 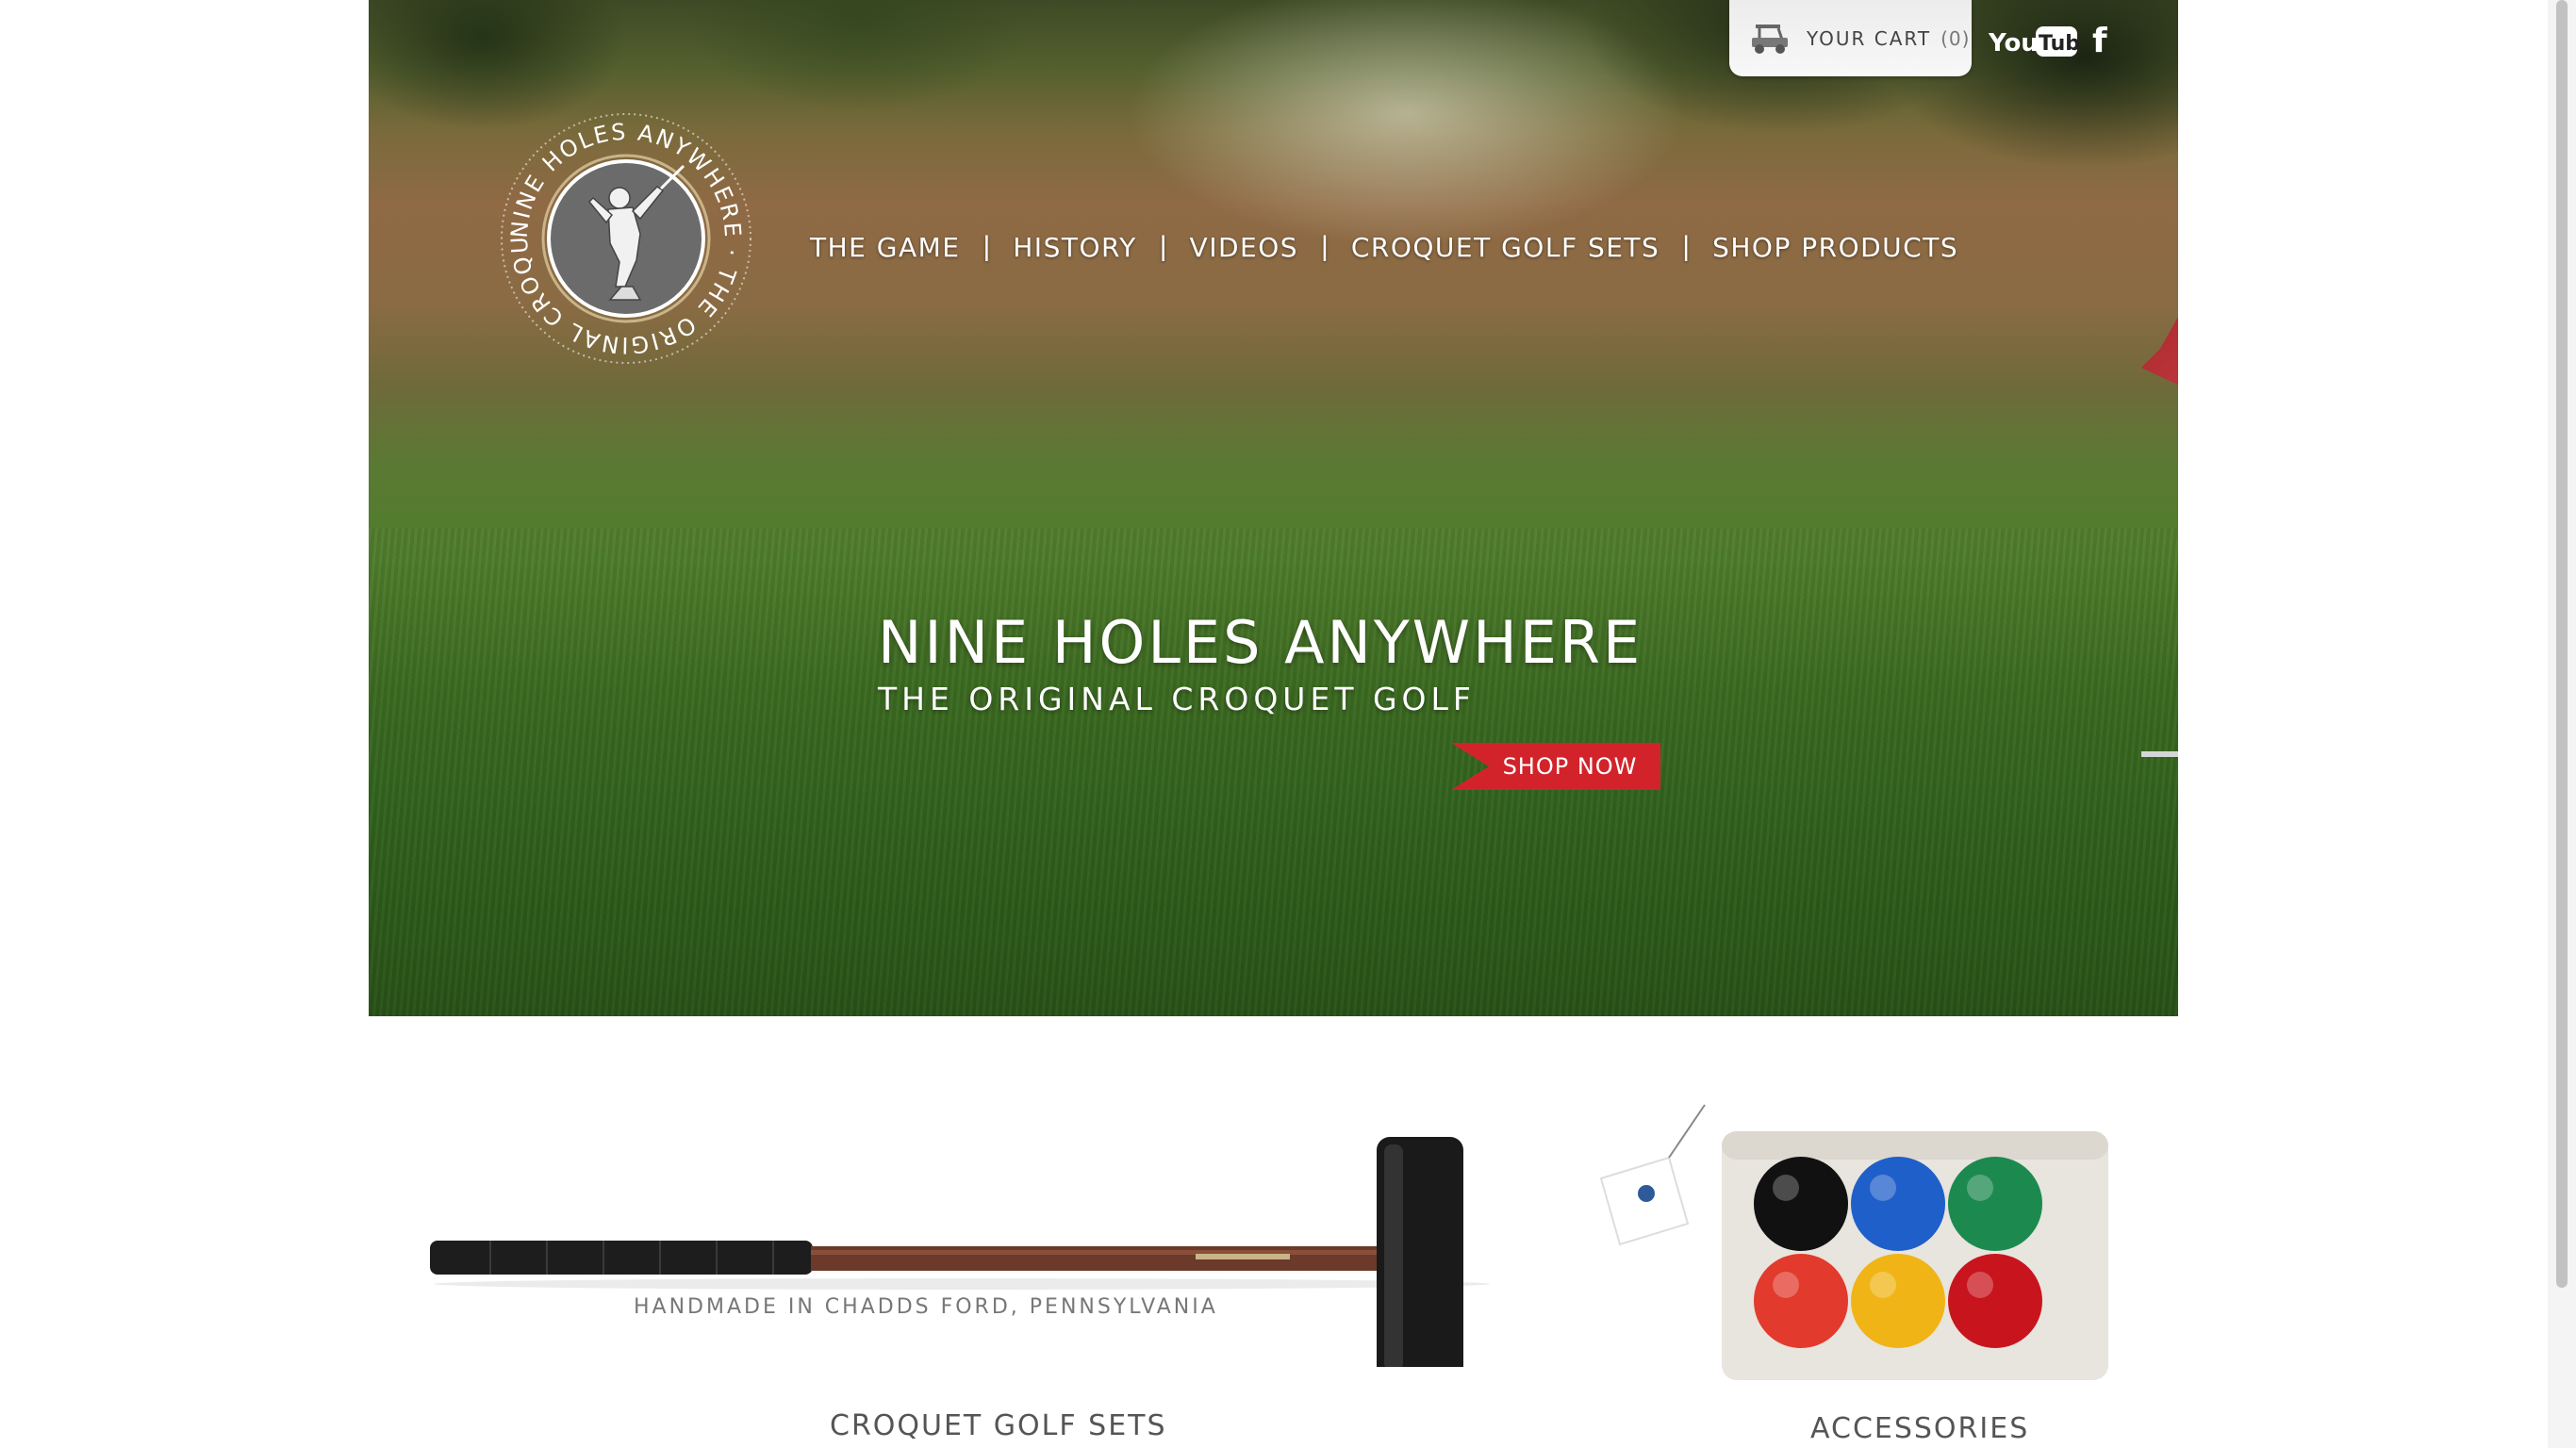 What do you see at coordinates (2562, 644) in the screenshot?
I see `scrollbar-thumb` at bounding box center [2562, 644].